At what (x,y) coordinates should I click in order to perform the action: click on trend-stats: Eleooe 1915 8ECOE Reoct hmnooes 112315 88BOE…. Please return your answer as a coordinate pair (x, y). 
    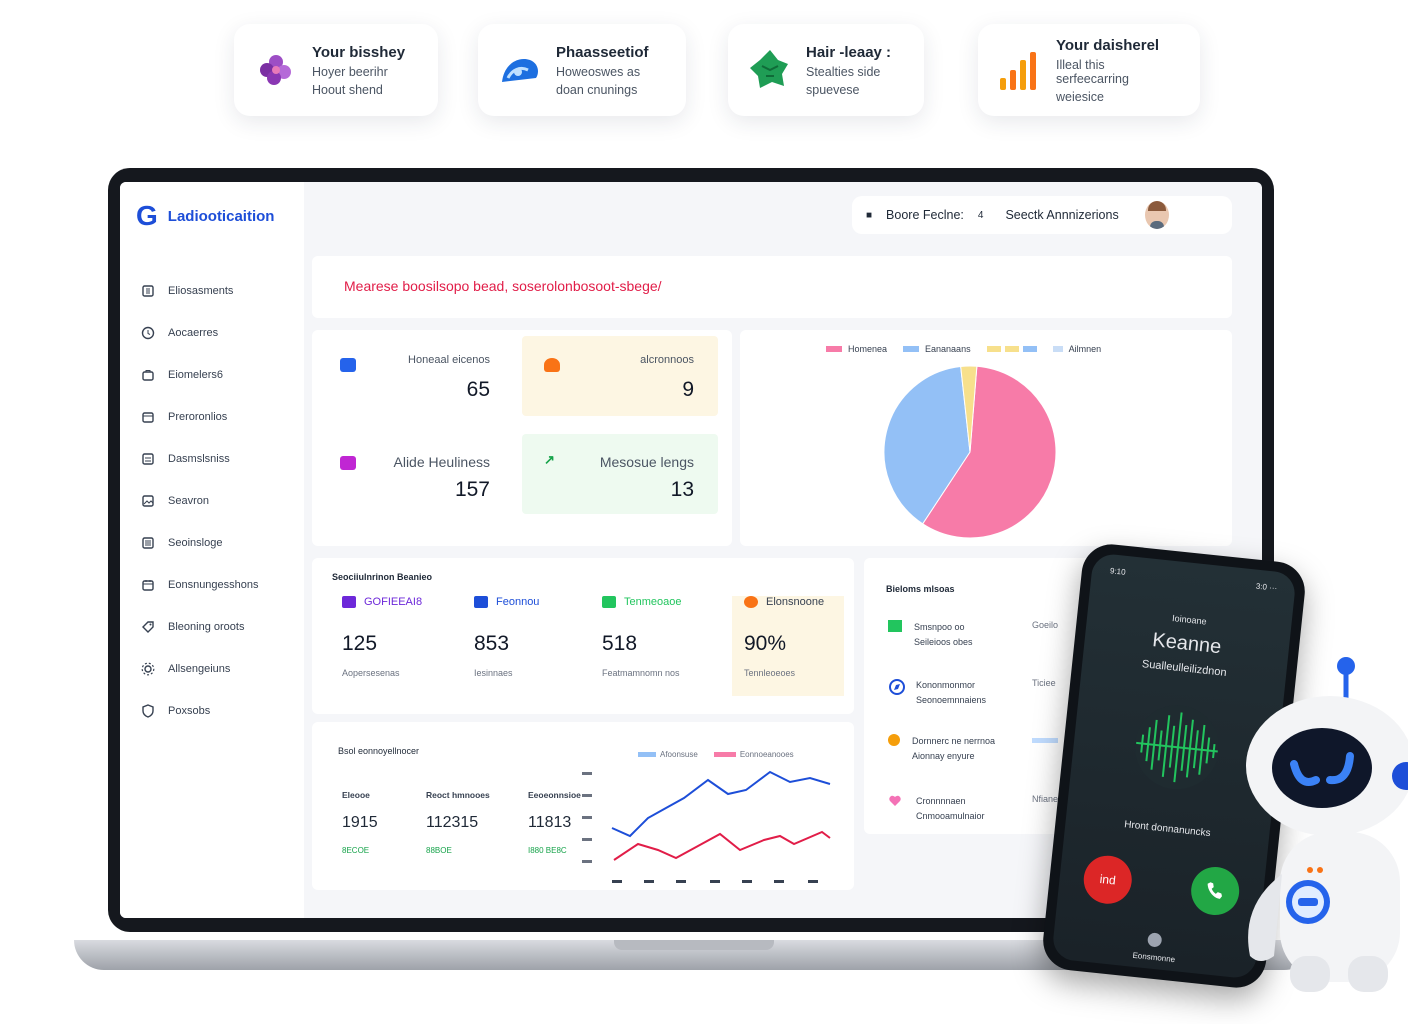
    Looking at the image, I should click on (467, 822).